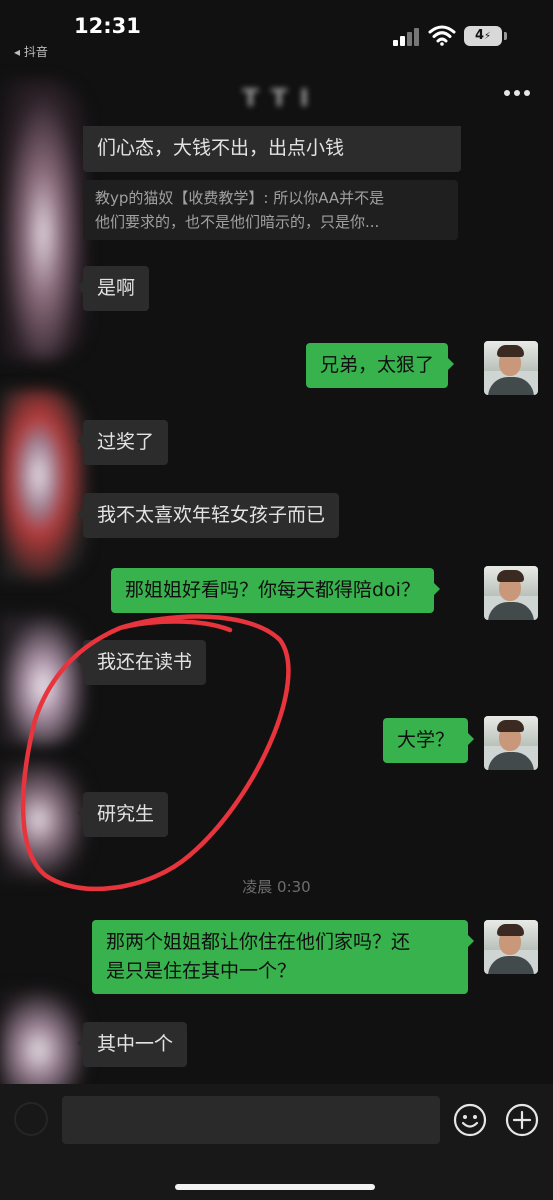 The width and height of the screenshot is (553, 1200). Describe the element at coordinates (221, 148) in the screenshot. I see `message-text: 们心态，大钱不出，出点小钱` at that location.